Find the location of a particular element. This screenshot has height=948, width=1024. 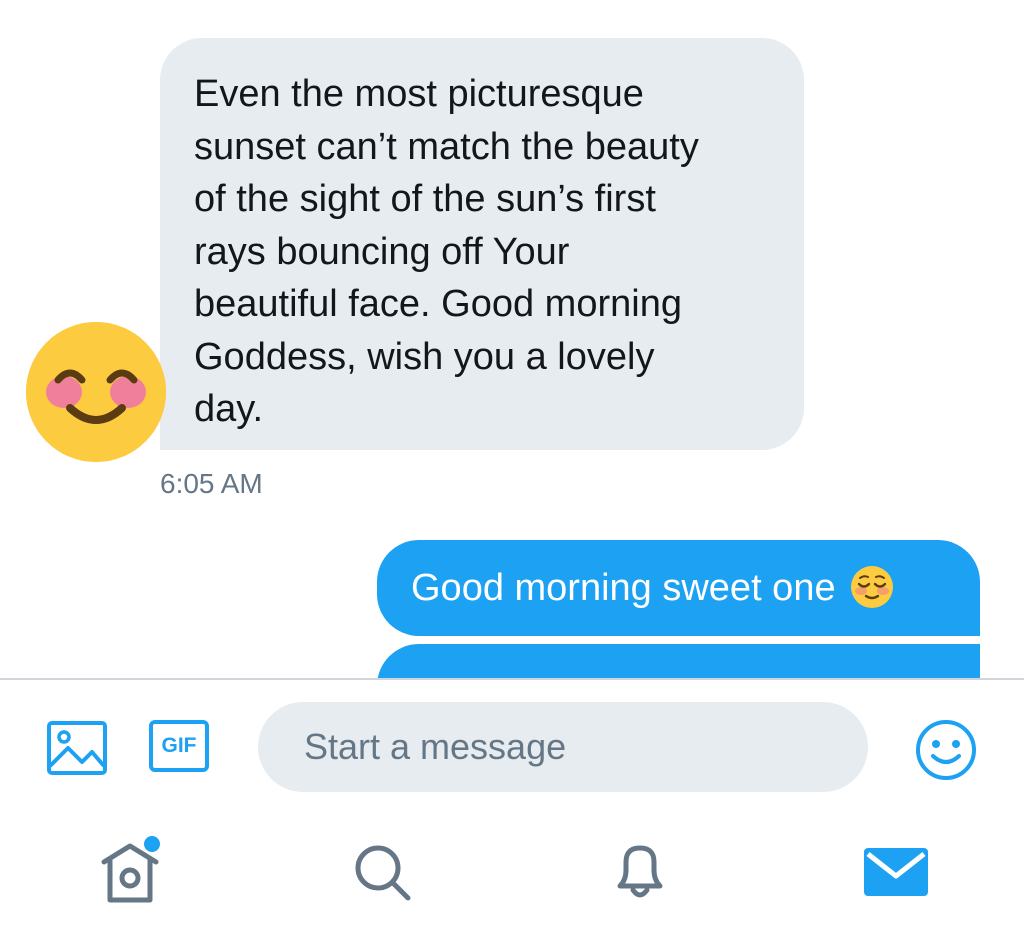

search-icon is located at coordinates (383, 873).